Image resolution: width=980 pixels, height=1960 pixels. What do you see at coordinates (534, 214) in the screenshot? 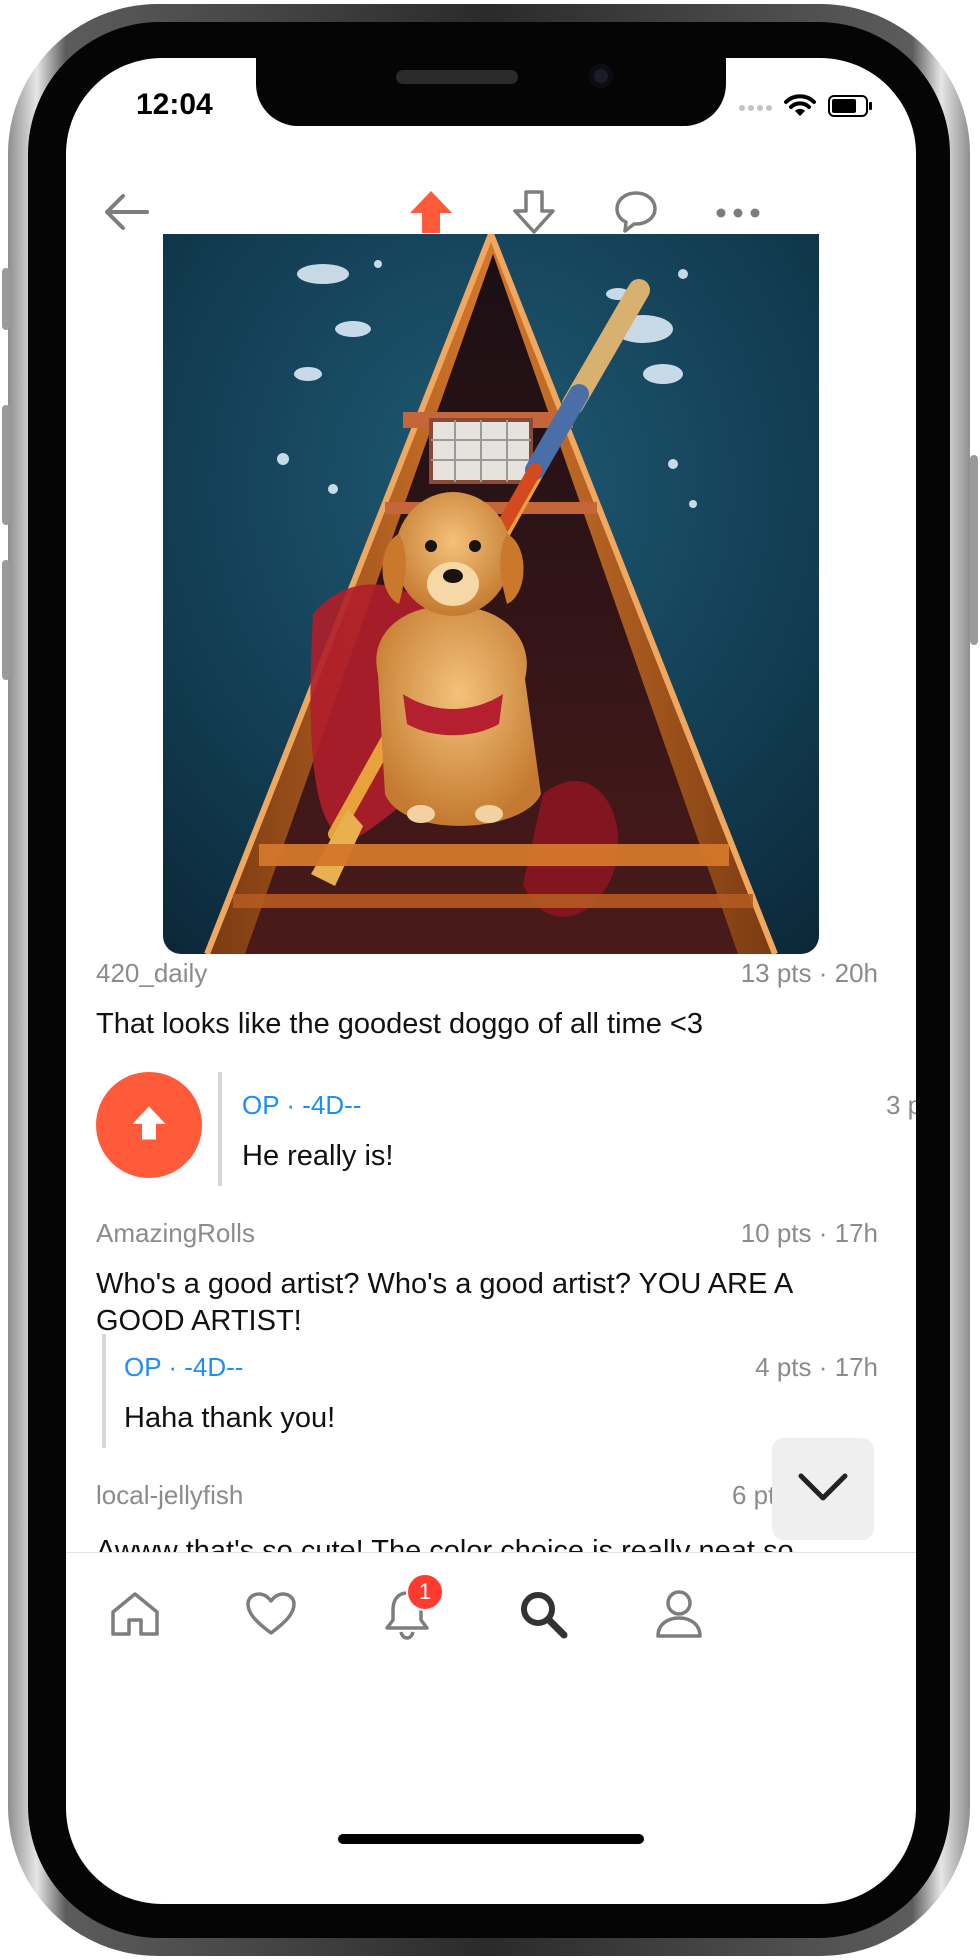
I see `arrow-down-icon` at bounding box center [534, 214].